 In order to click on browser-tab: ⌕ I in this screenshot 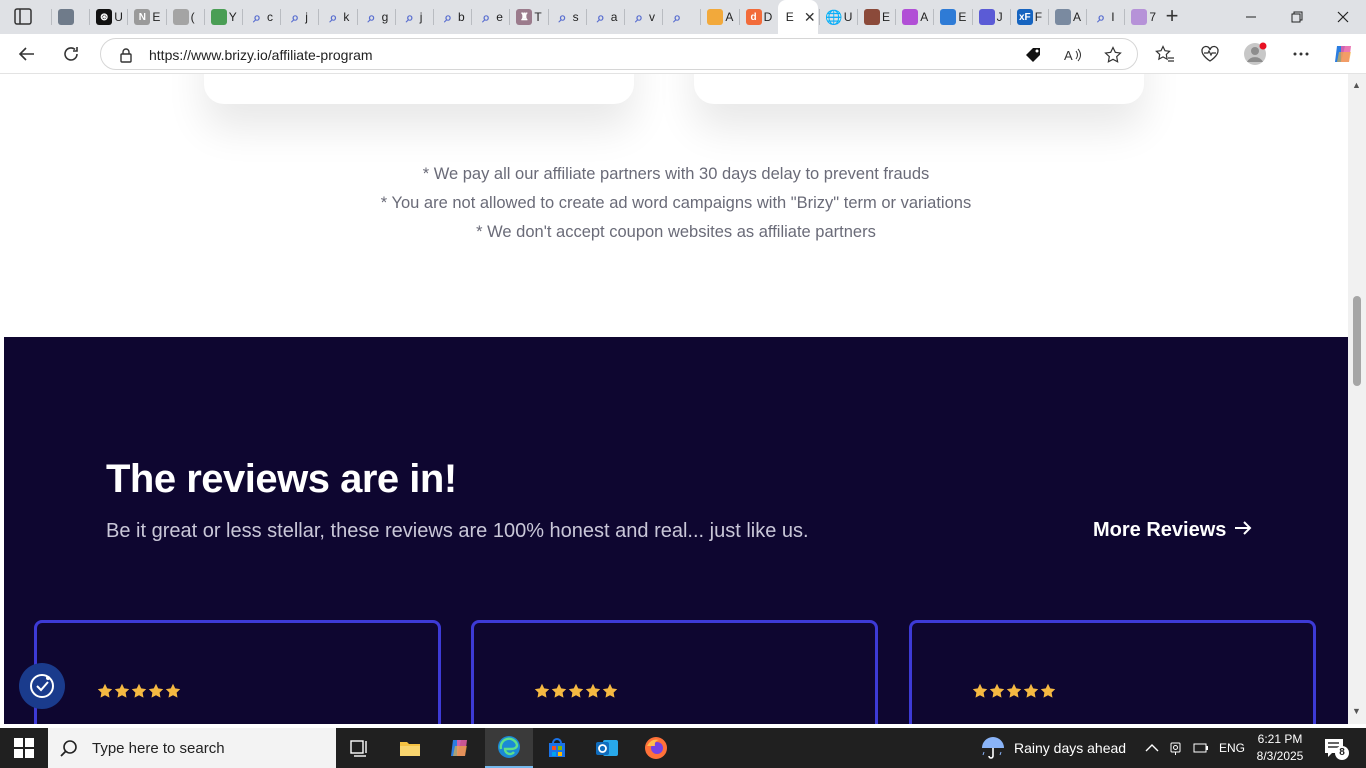, I will do `click(1105, 17)`.